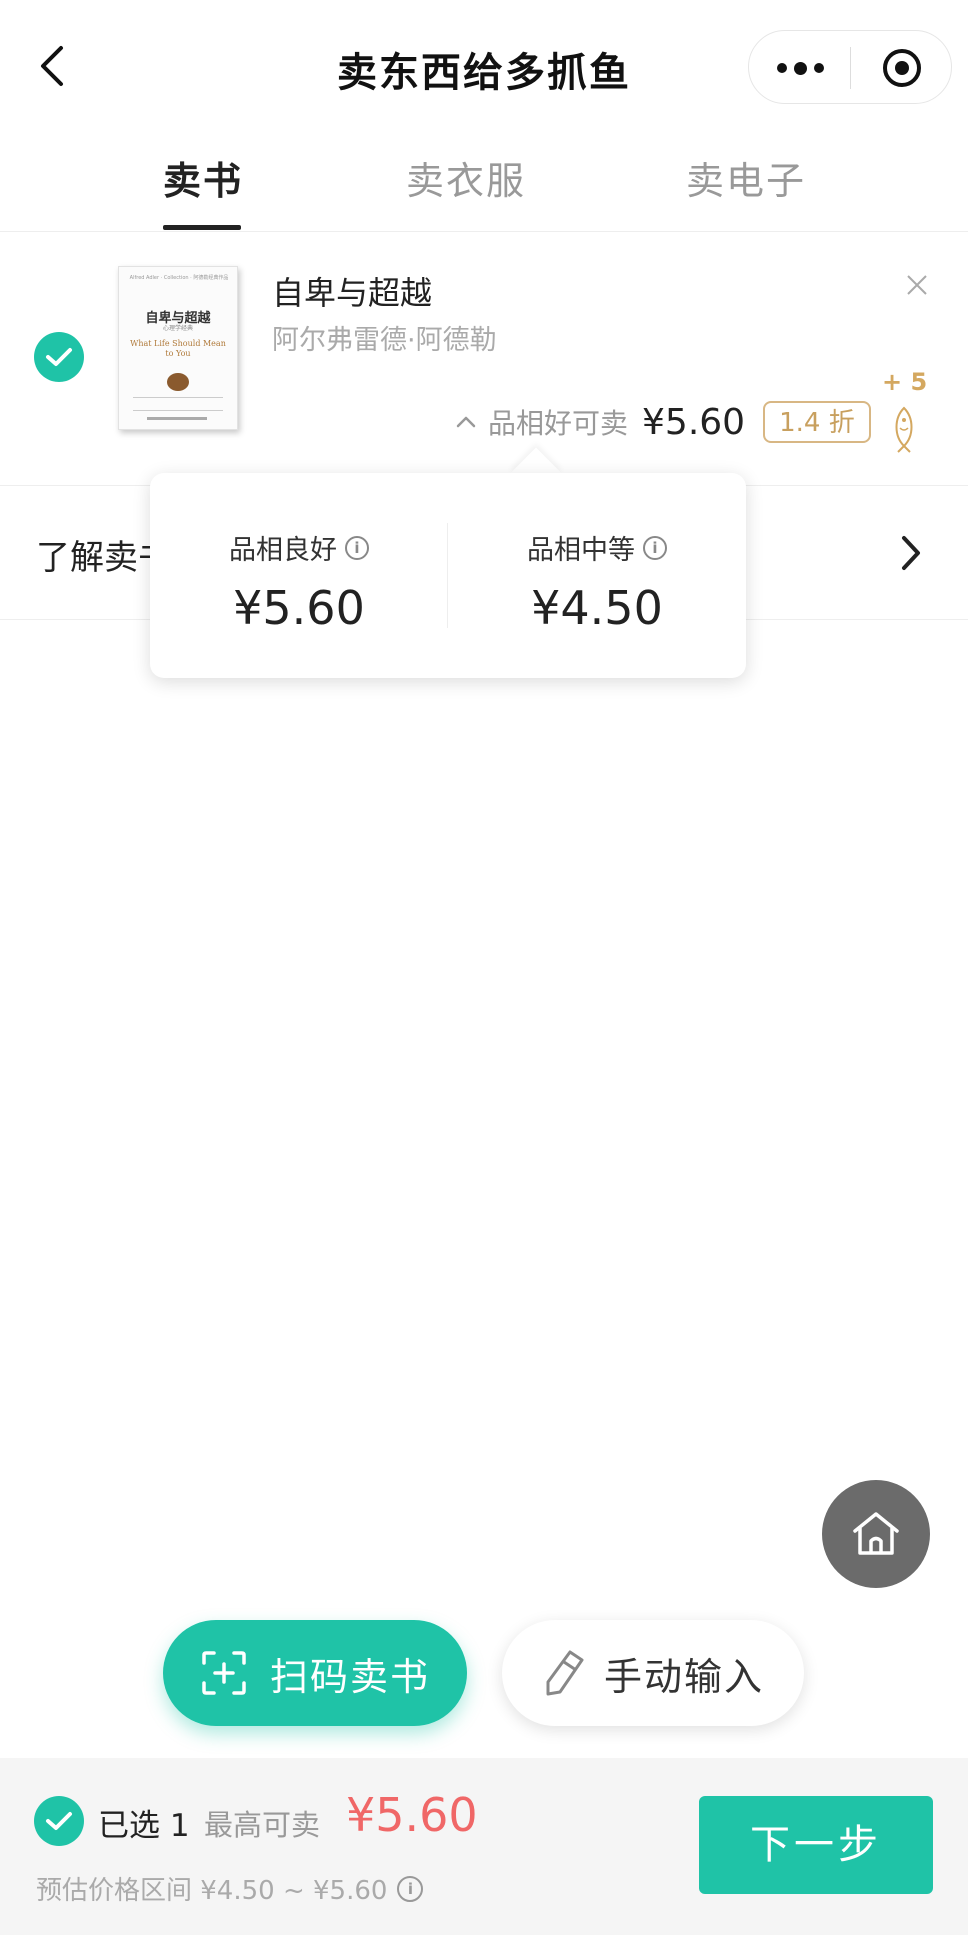  I want to click on header-bar: 卖东西给多抓鱼, so click(484, 65).